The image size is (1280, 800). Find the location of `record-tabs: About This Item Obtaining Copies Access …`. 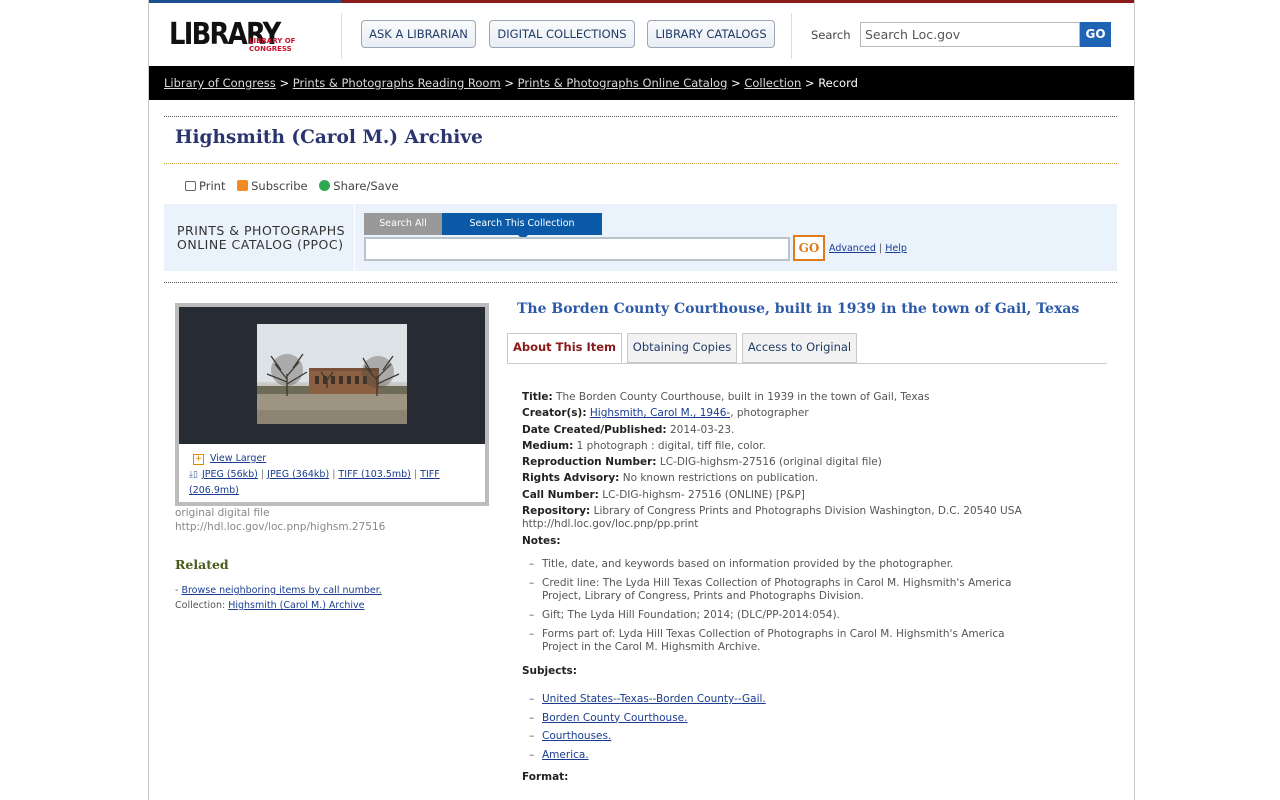

record-tabs: About This Item Obtaining Copies Access … is located at coordinates (807, 348).